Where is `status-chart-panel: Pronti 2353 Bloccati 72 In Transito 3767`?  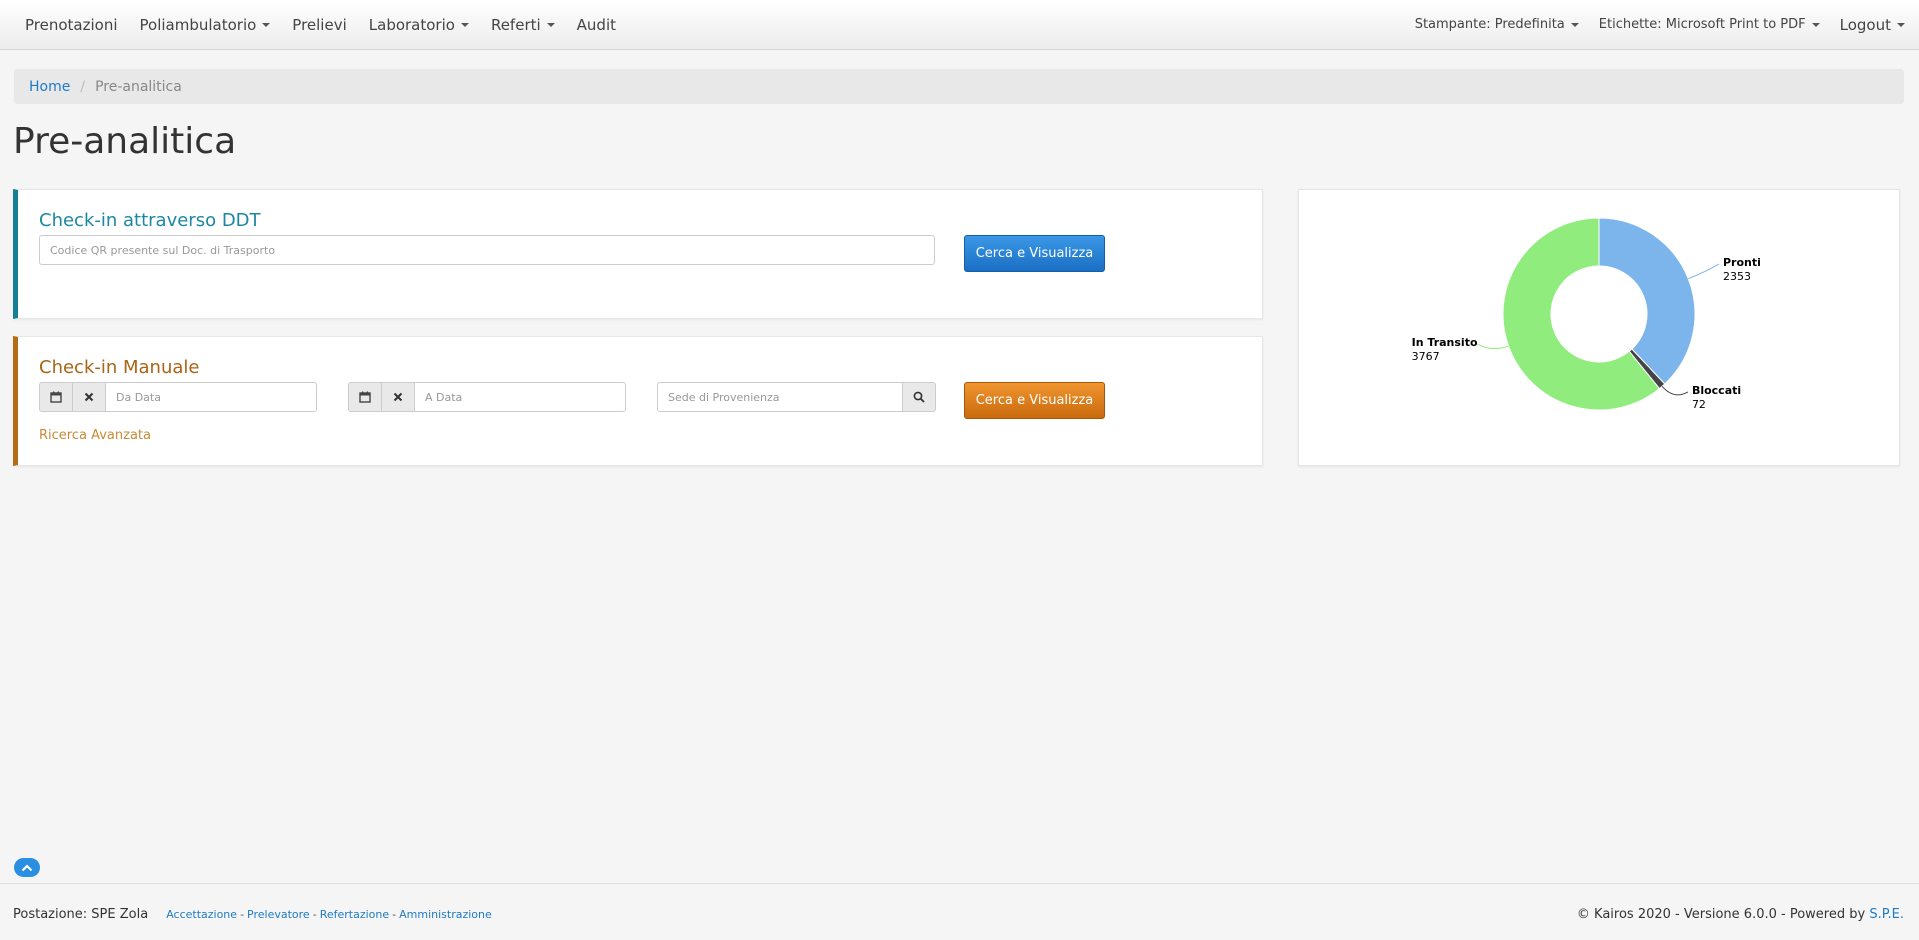 status-chart-panel: Pronti 2353 Bloccati 72 In Transito 3767 is located at coordinates (1599, 327).